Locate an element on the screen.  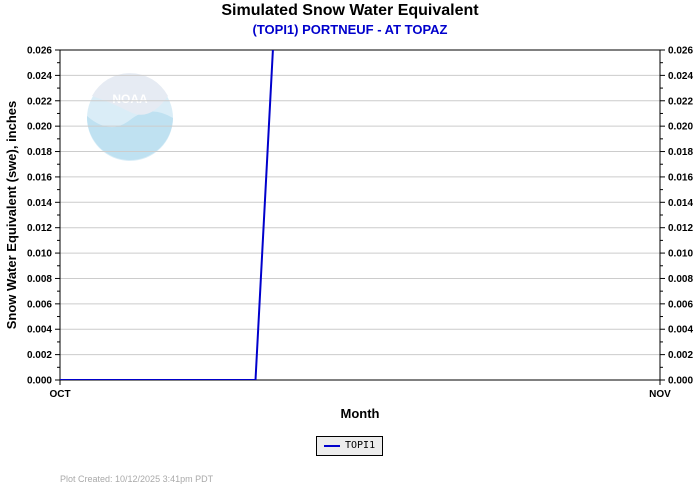
y-tick-label-left: 0.002 is located at coordinates (39, 355).